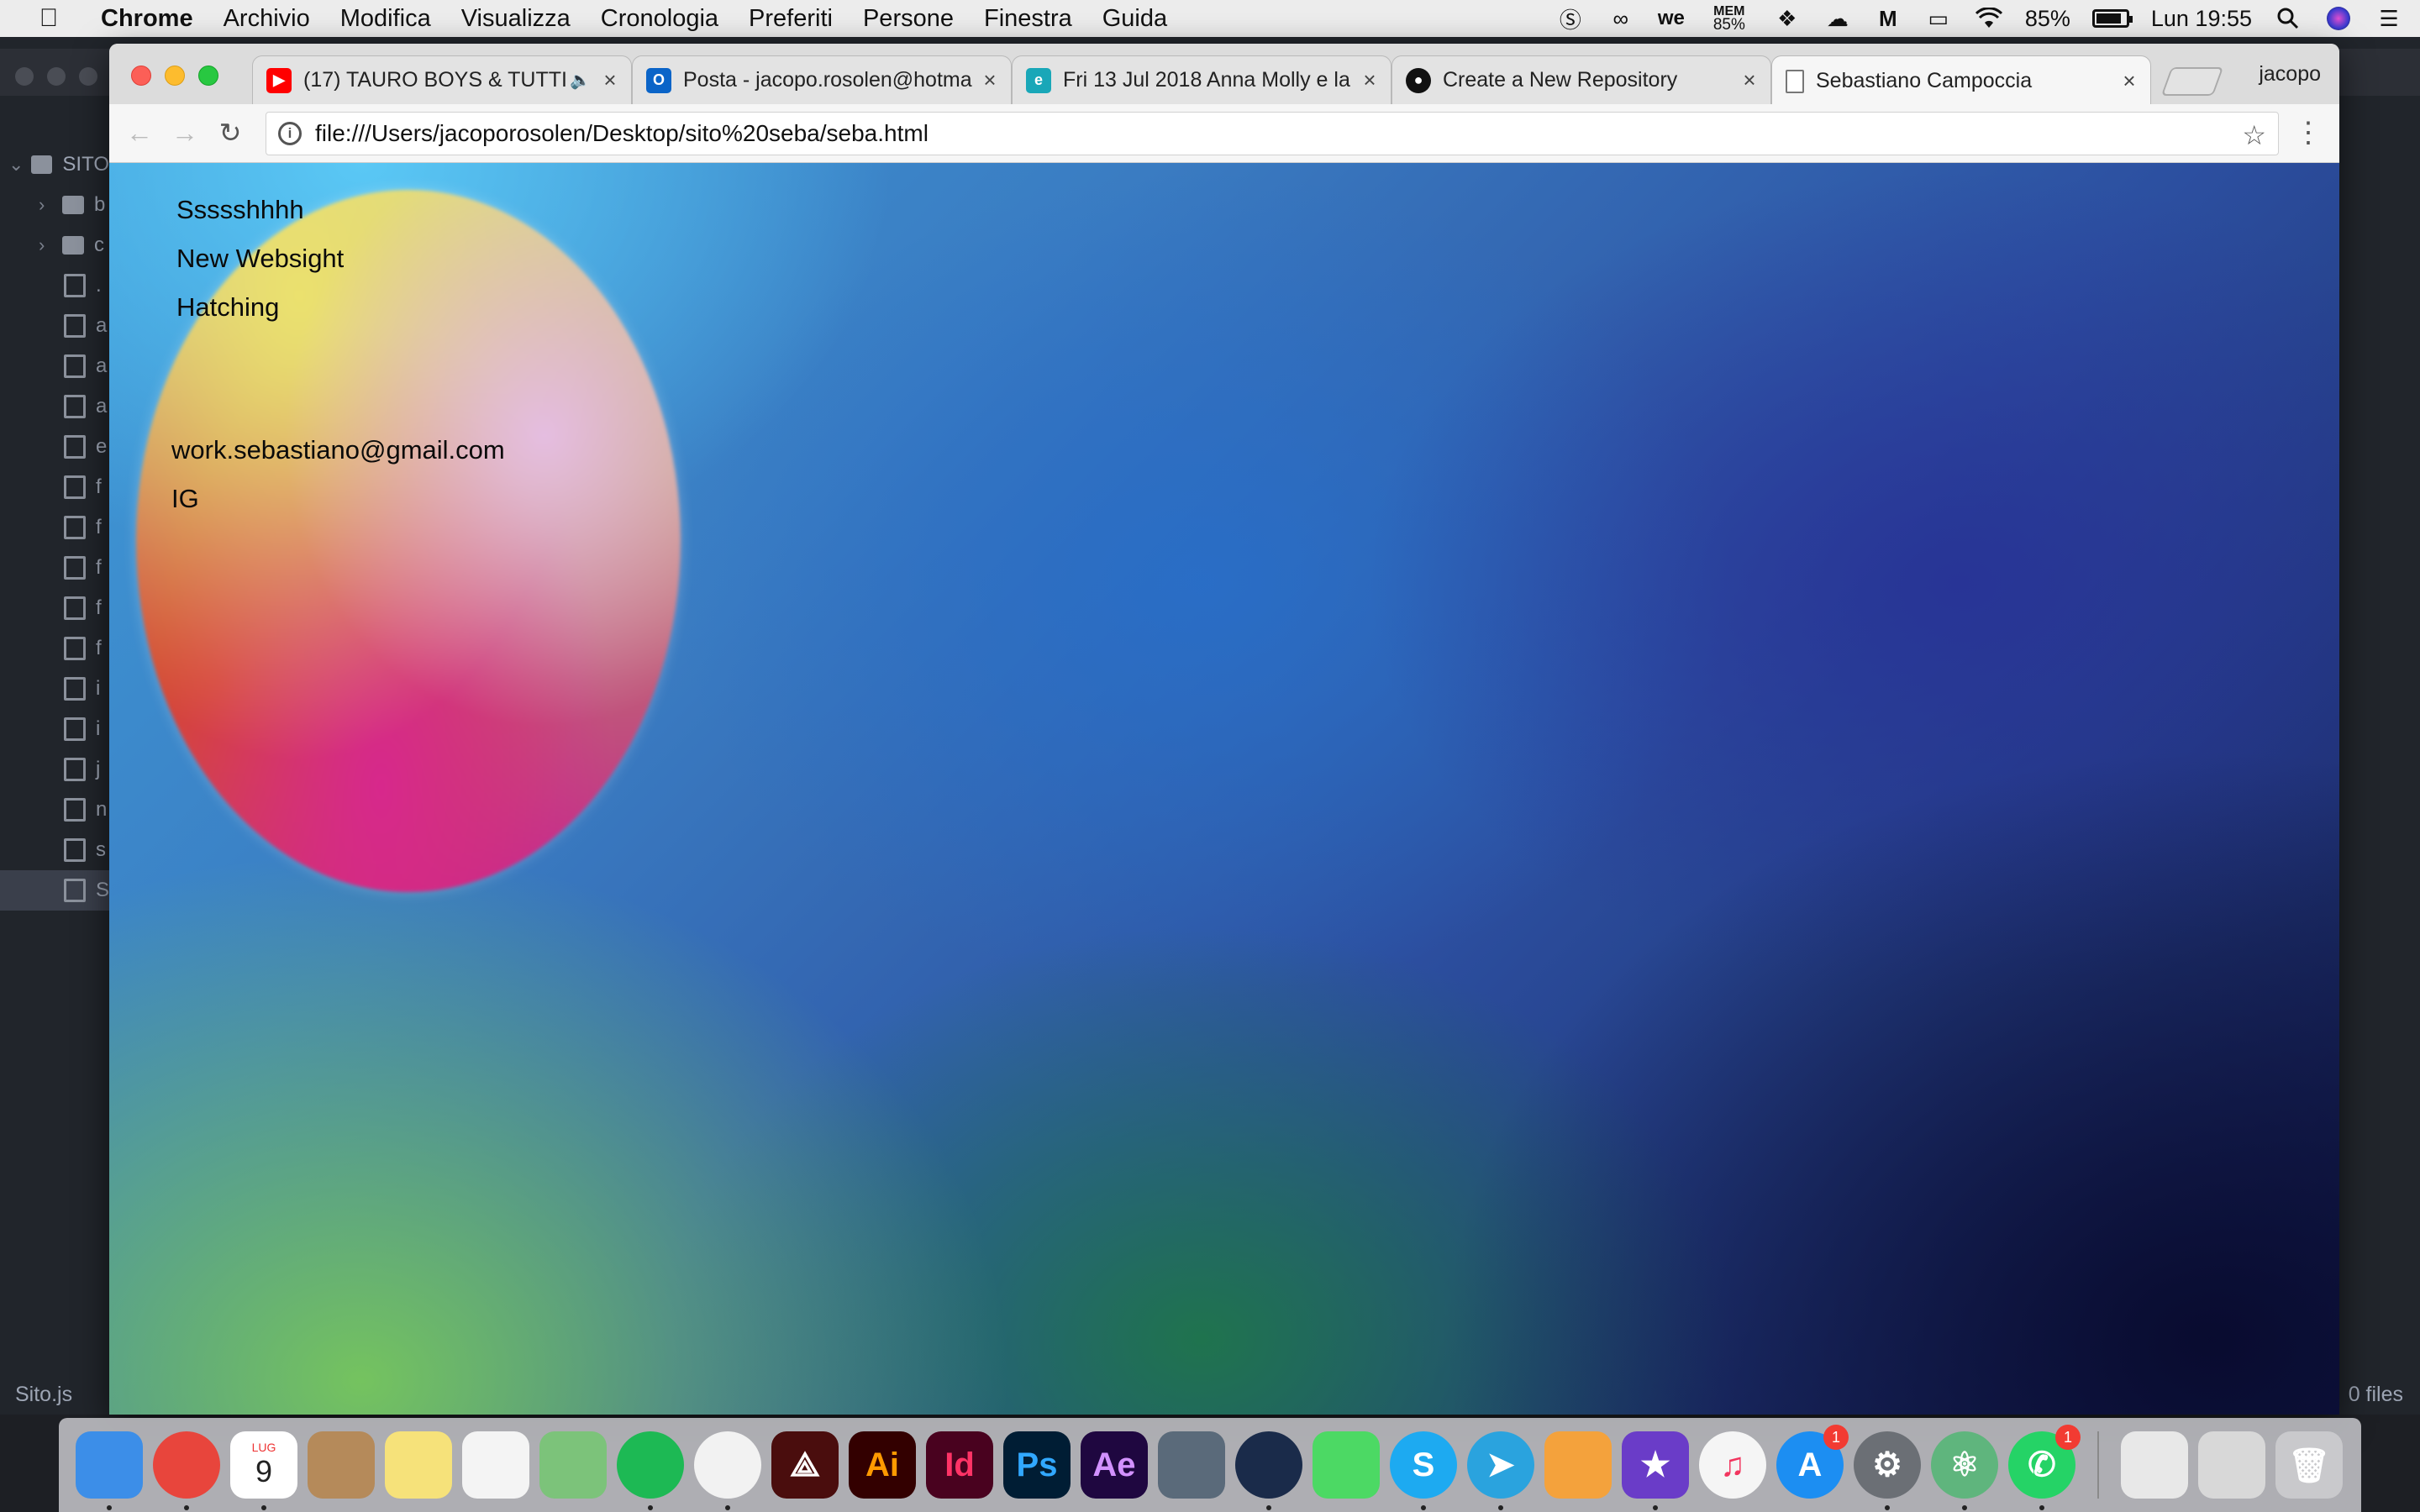  Describe the element at coordinates (2154, 1465) in the screenshot. I see `downloads-stack-icon` at that location.